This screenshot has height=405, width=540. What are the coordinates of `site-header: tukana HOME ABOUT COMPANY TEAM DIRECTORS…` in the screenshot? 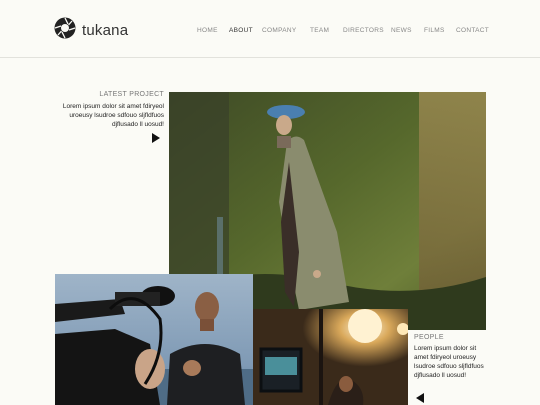 It's located at (270, 29).